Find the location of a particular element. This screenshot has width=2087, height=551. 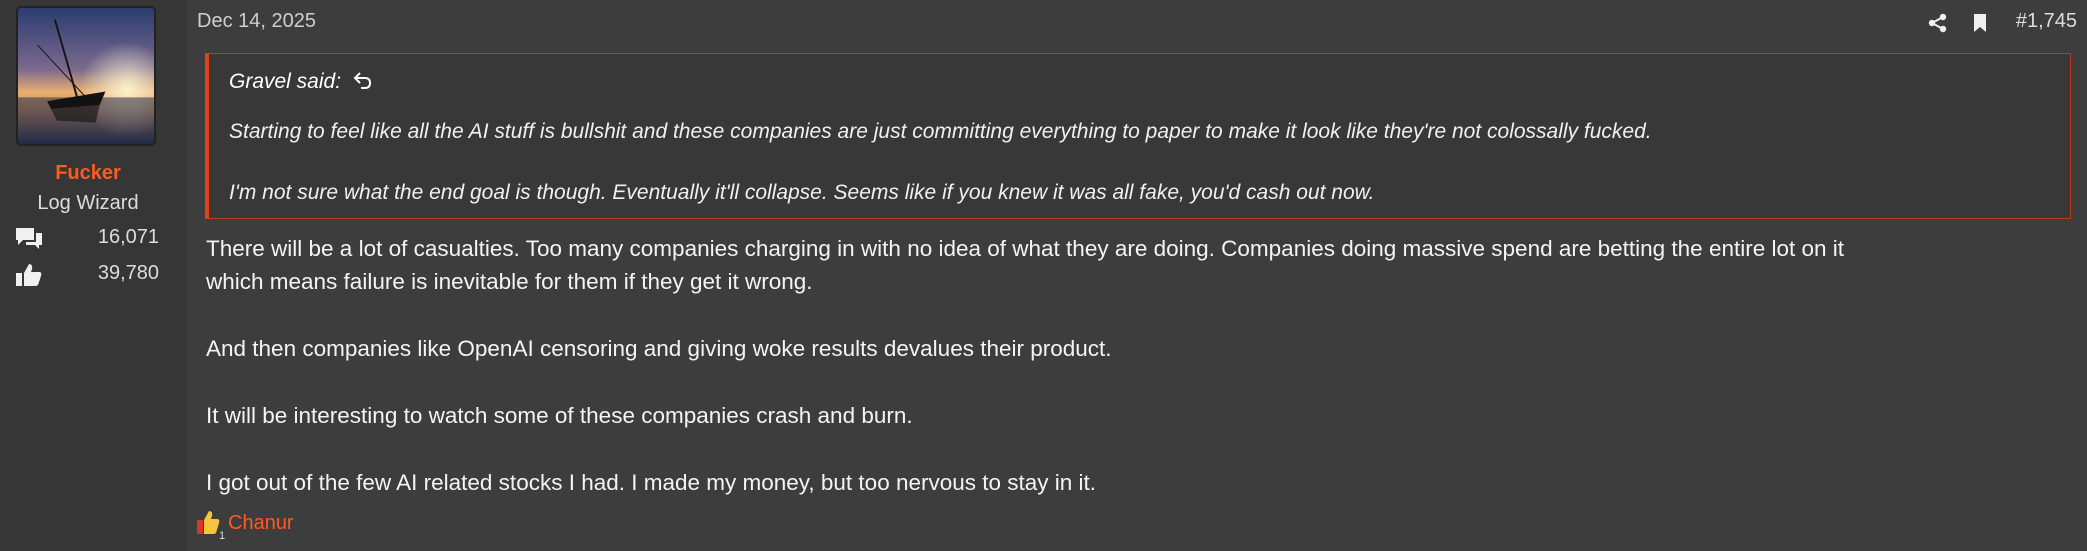

user-avatar is located at coordinates (86, 76).